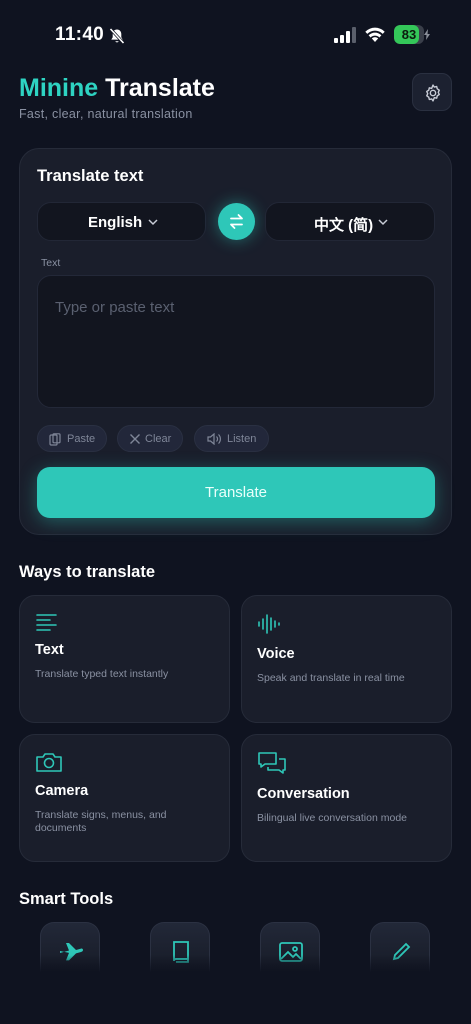  What do you see at coordinates (90, 176) in the screenshot?
I see `translate-card-title: Translate text` at bounding box center [90, 176].